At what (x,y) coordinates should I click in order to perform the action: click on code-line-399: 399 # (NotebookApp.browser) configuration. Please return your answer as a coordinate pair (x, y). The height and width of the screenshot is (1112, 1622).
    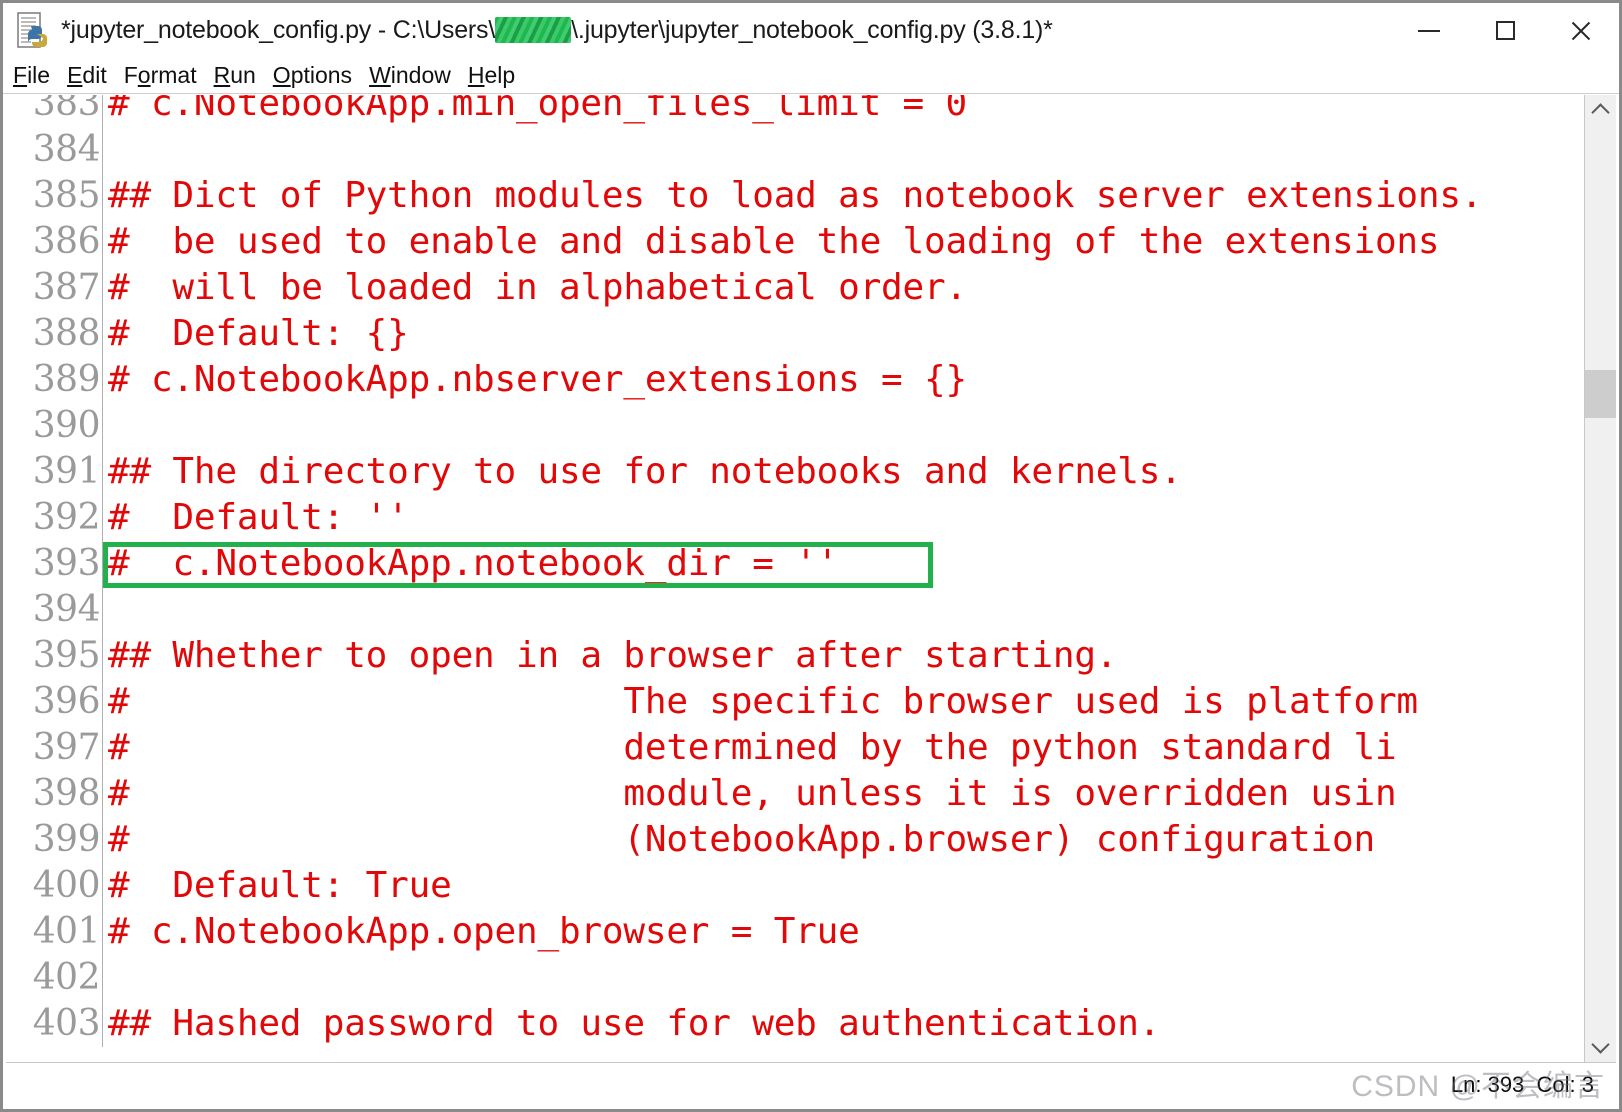
    Looking at the image, I should click on (795, 840).